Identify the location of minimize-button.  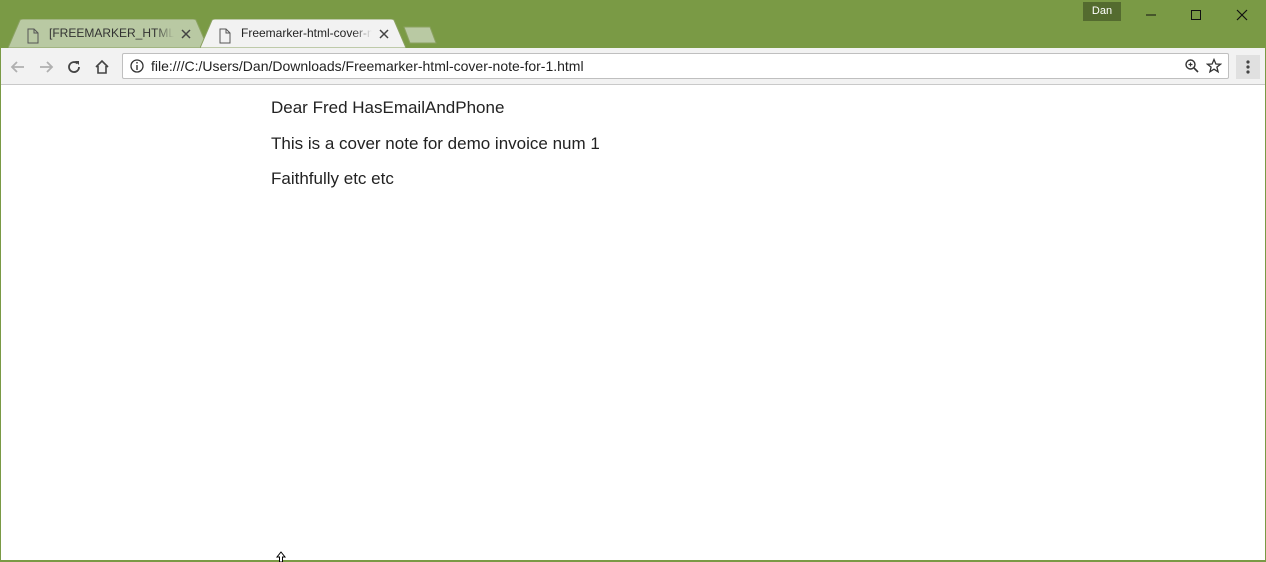
(1151, 15).